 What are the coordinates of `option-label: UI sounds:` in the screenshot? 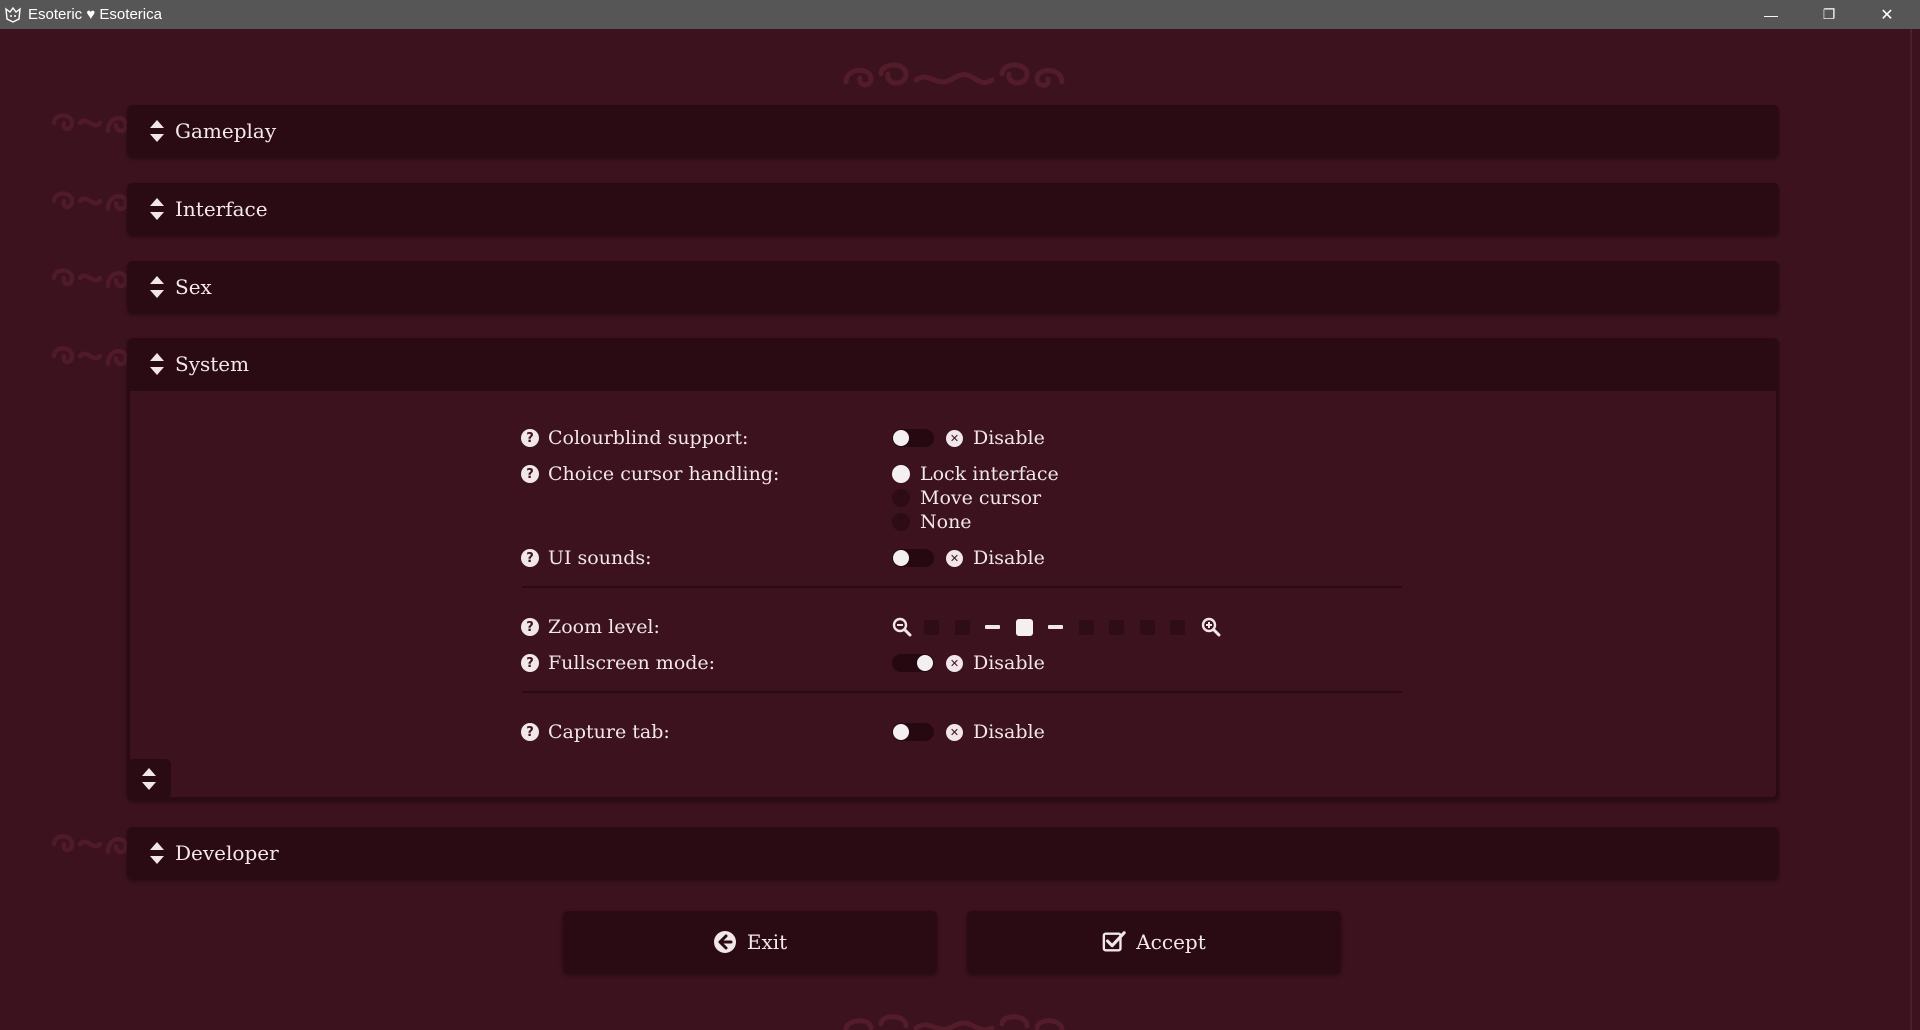 It's located at (600, 558).